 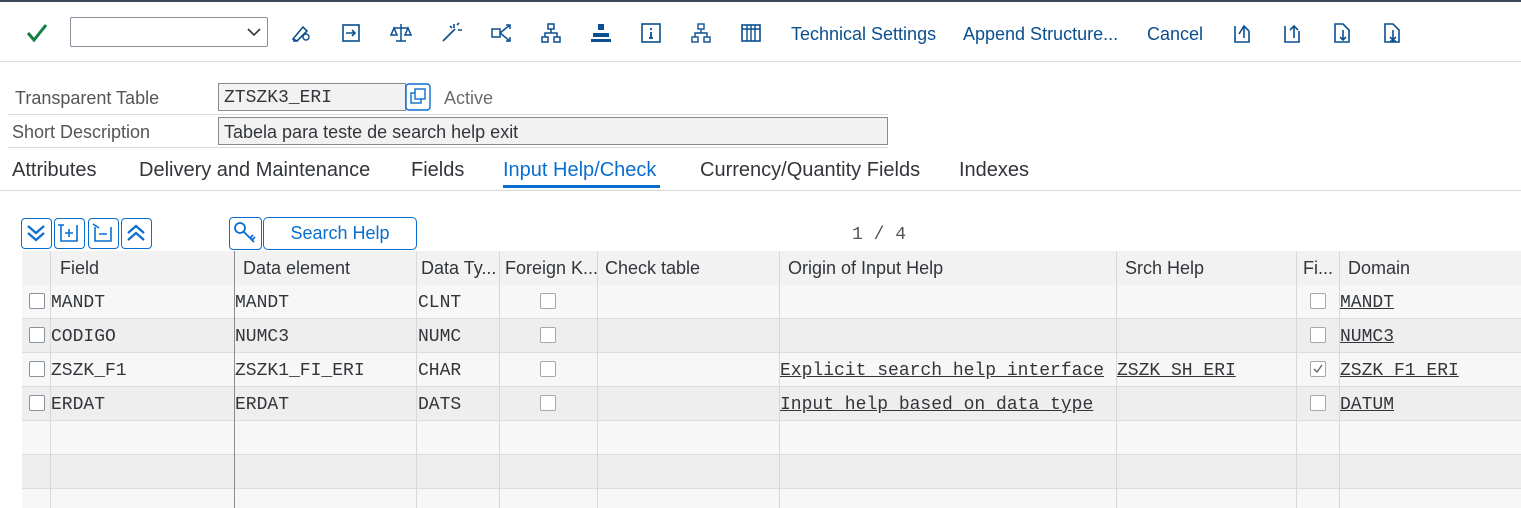 I want to click on column-header-origin-input-help: Origin of Input Help, so click(x=948, y=268).